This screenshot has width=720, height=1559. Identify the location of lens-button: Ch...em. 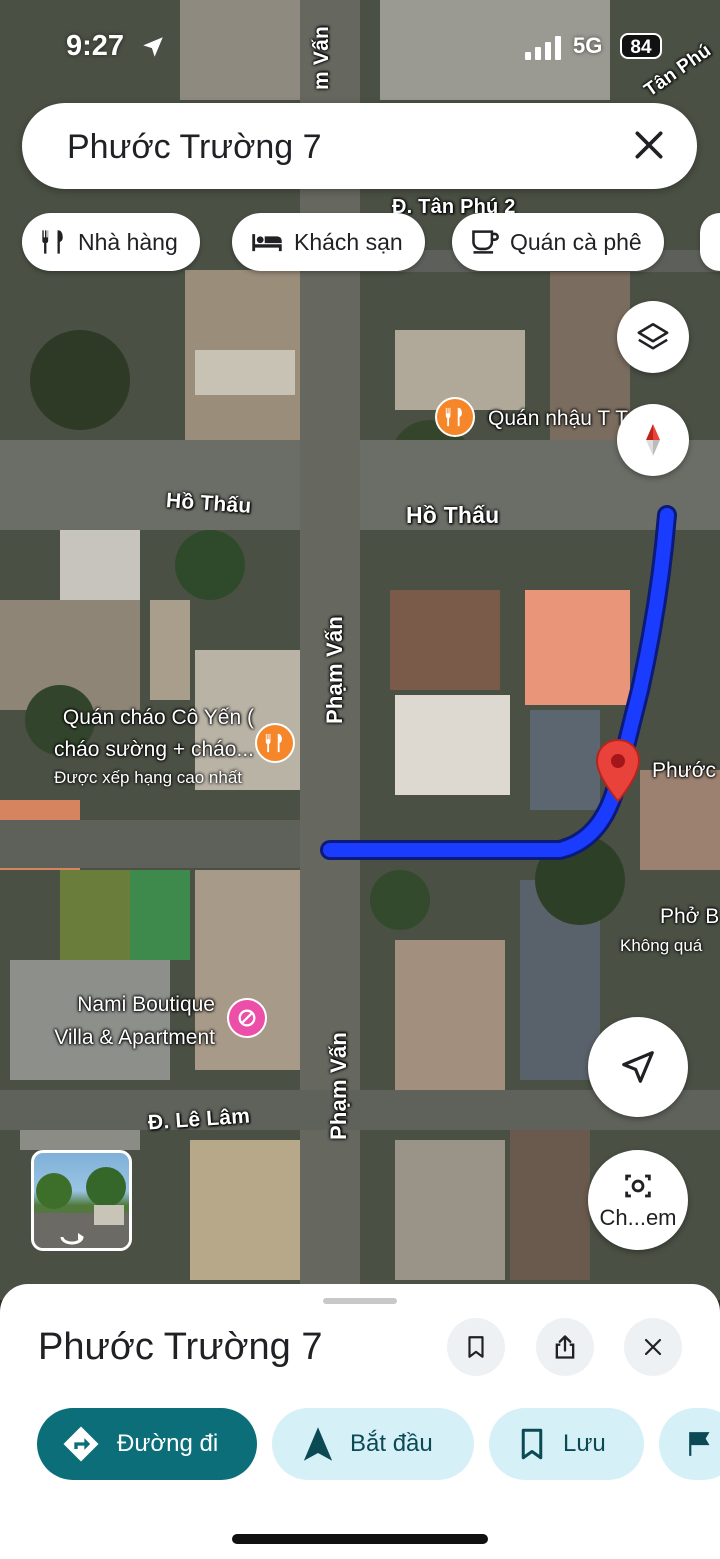
(638, 1200).